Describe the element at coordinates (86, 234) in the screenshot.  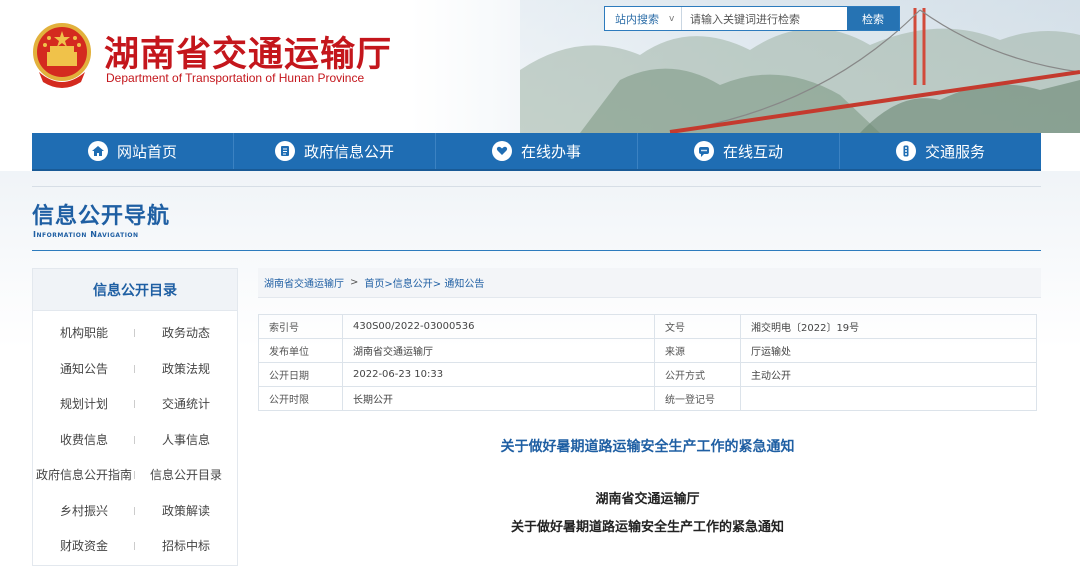
I see `section-subtitle: Information Navigation` at that location.